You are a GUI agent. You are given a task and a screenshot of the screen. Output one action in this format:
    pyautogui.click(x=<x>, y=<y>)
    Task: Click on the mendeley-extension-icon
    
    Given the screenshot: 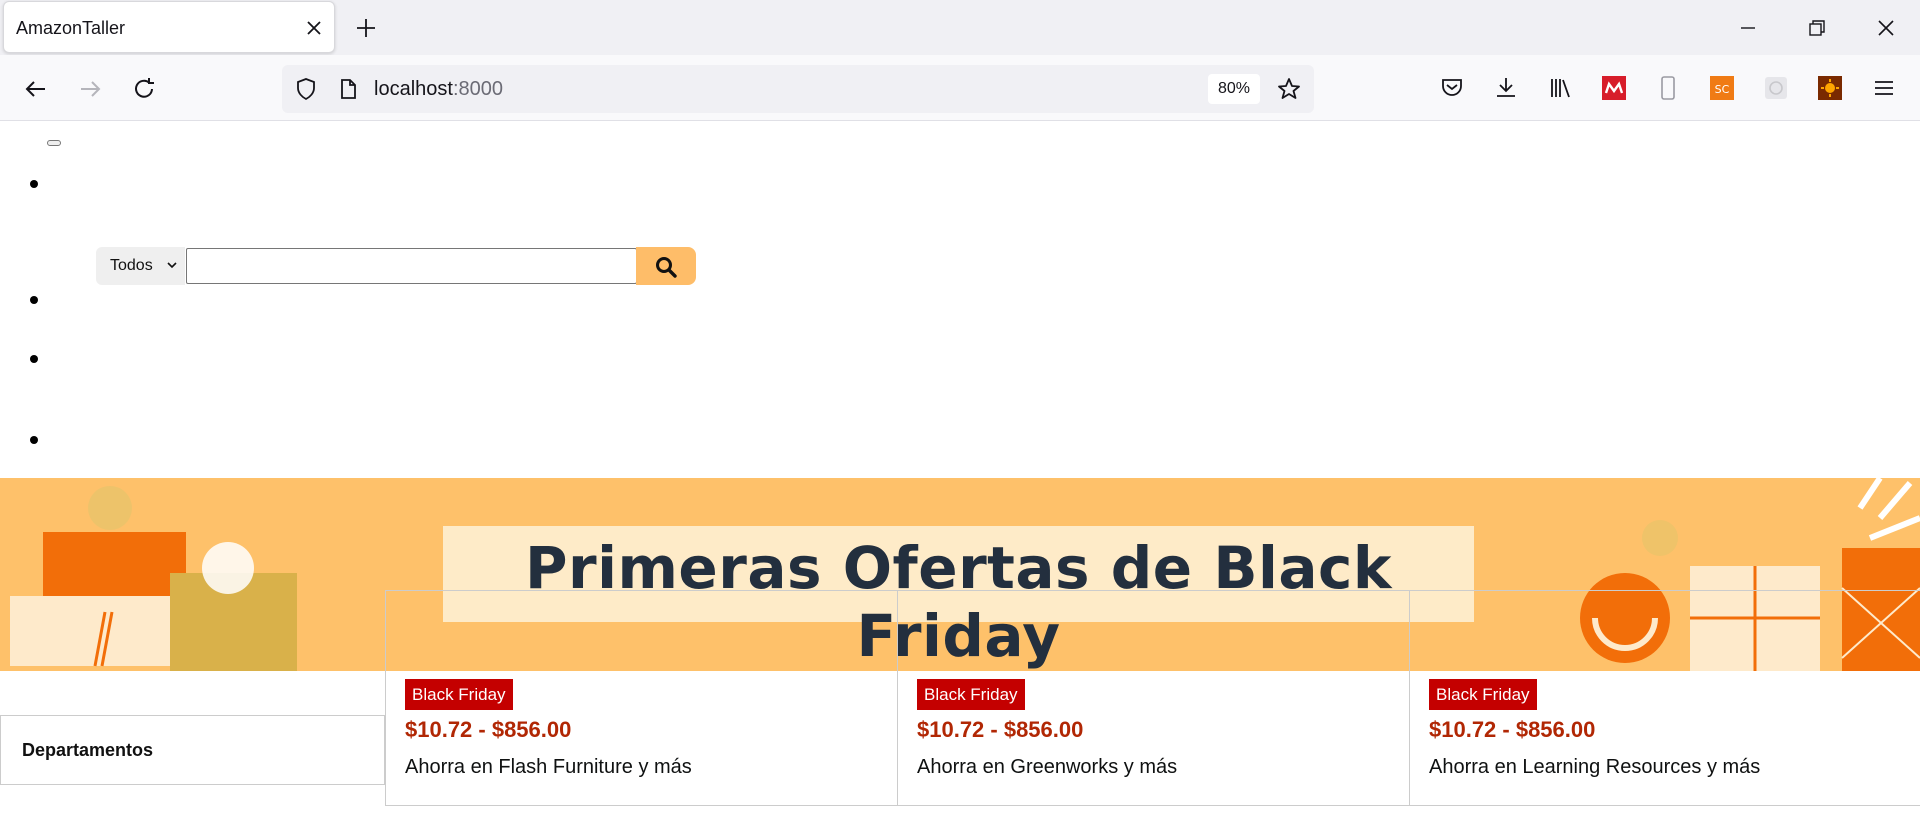 What is the action you would take?
    pyautogui.click(x=1614, y=88)
    